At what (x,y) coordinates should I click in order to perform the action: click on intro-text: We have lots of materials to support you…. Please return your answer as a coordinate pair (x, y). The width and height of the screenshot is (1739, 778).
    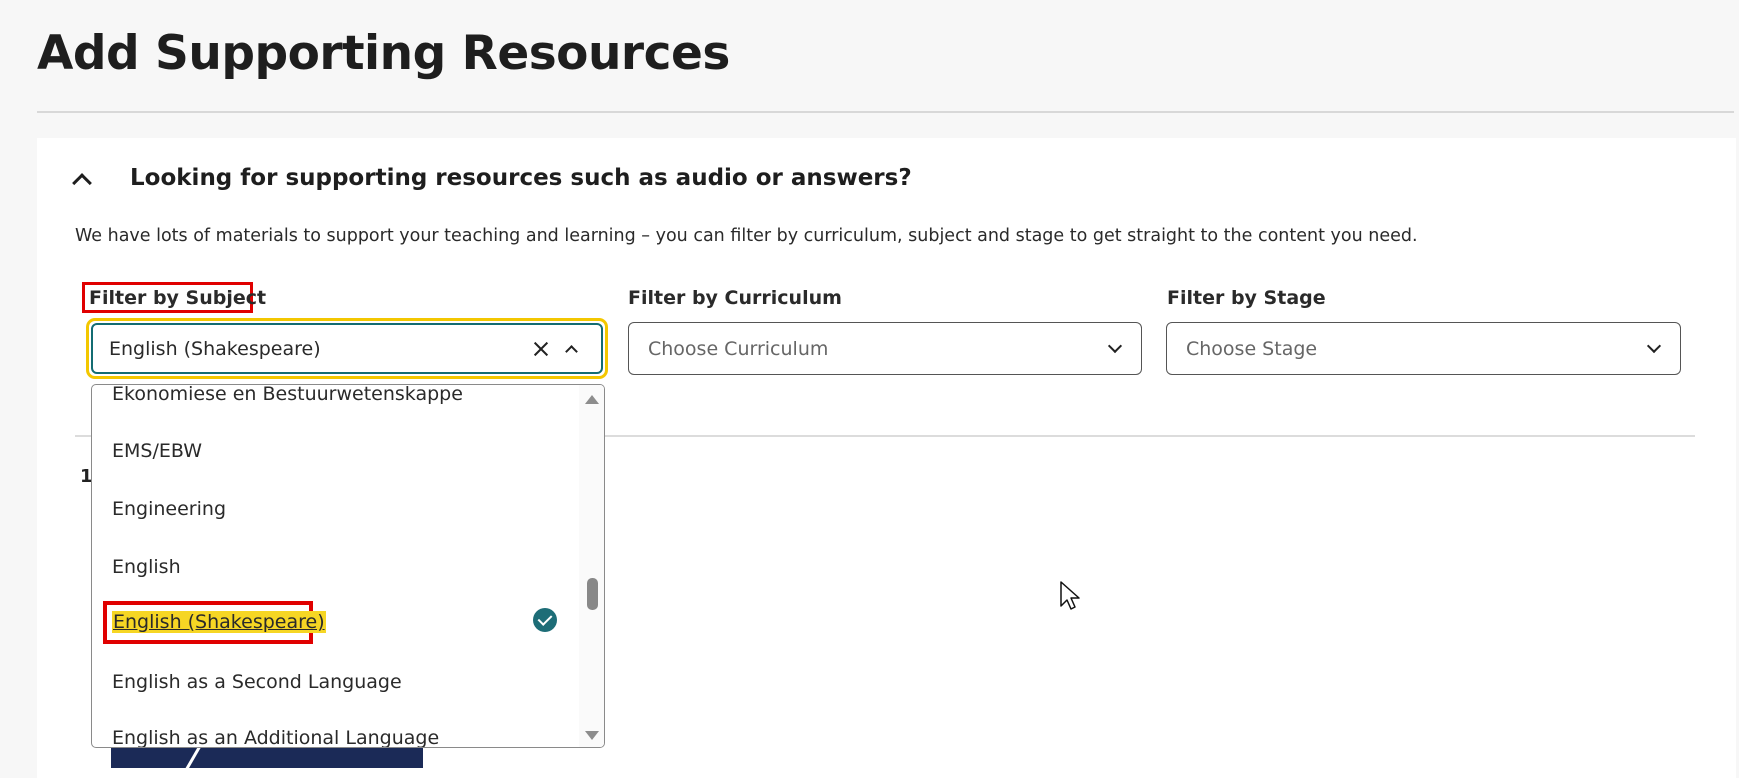
    Looking at the image, I should click on (746, 236).